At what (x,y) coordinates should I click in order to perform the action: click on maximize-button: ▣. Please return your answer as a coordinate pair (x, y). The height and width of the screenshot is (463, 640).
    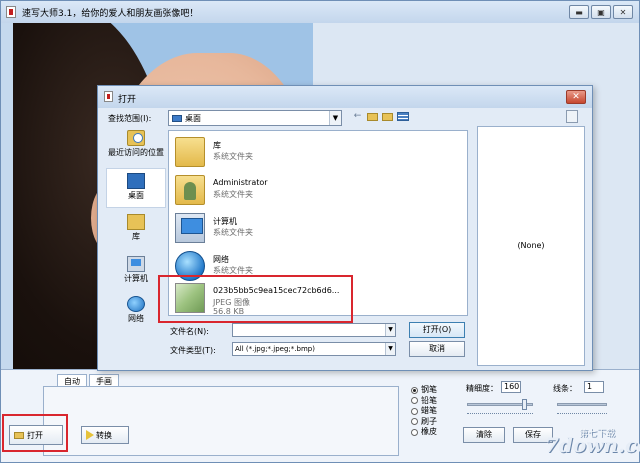
    Looking at the image, I should click on (601, 12).